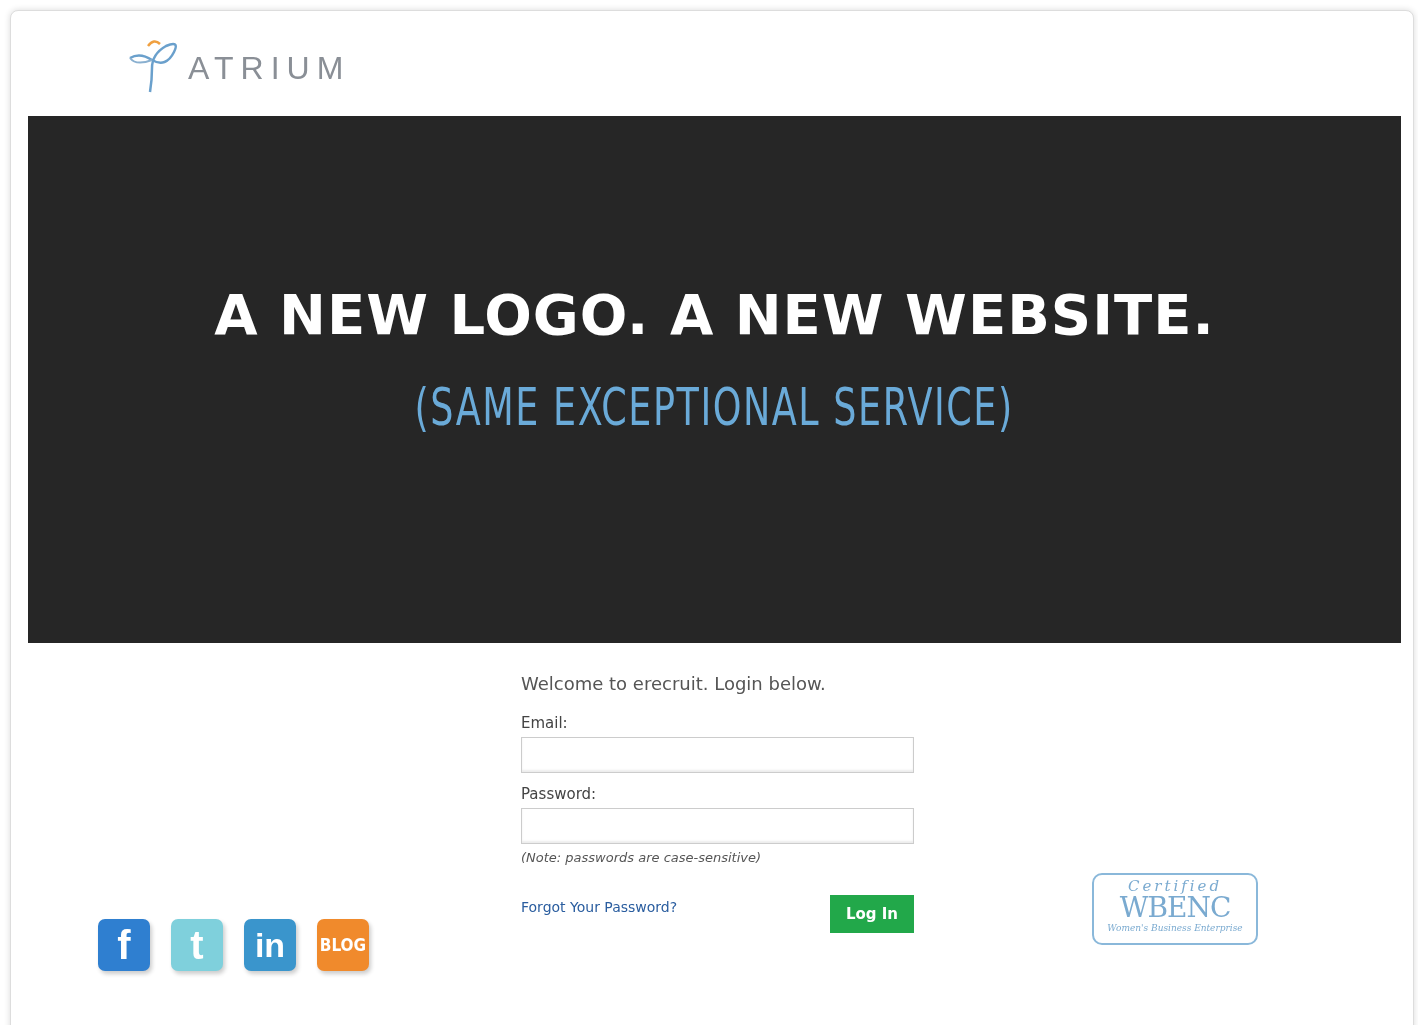  What do you see at coordinates (642, 857) in the screenshot?
I see `note-text: (Note: passwords are case-sensitive)` at bounding box center [642, 857].